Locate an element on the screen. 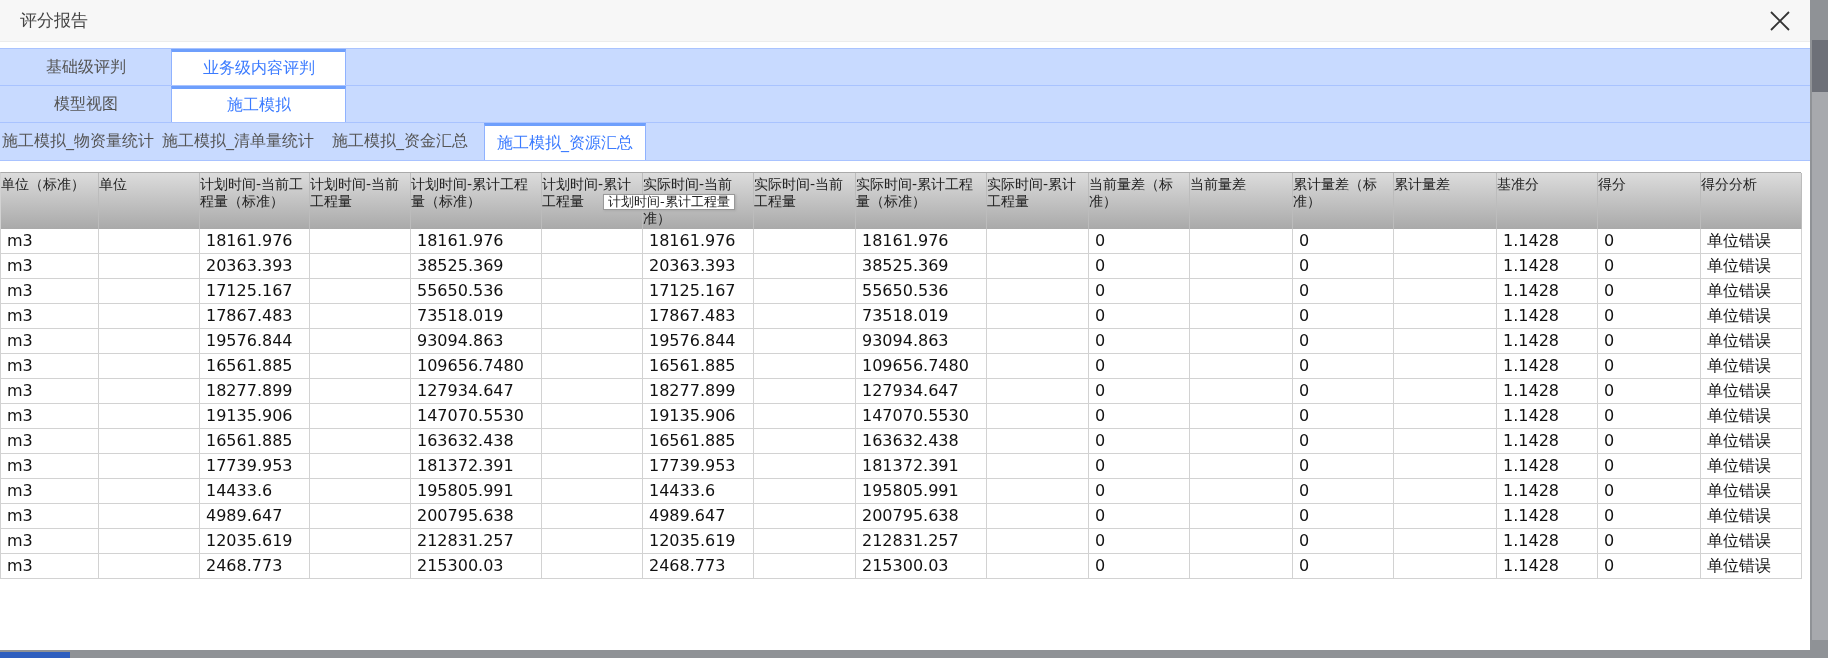  table-cell: 2468.773 is located at coordinates (698, 566).